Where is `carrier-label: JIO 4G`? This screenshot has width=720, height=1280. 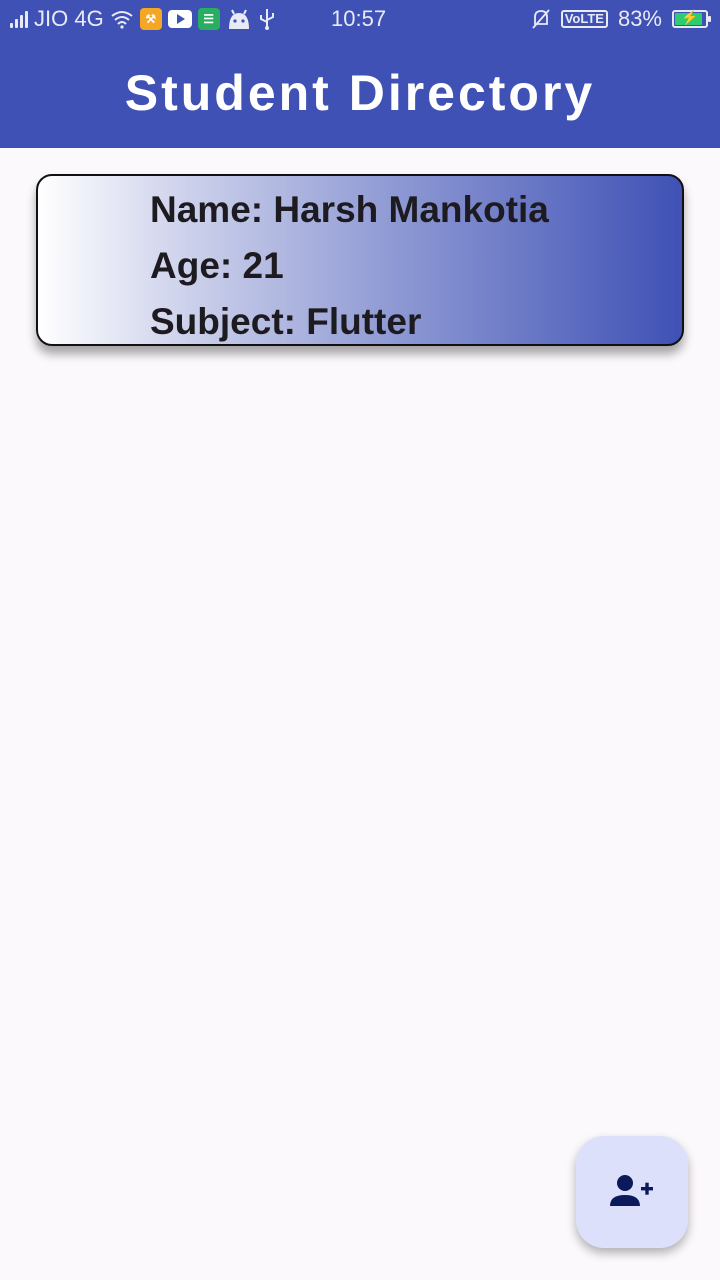 carrier-label: JIO 4G is located at coordinates (69, 18).